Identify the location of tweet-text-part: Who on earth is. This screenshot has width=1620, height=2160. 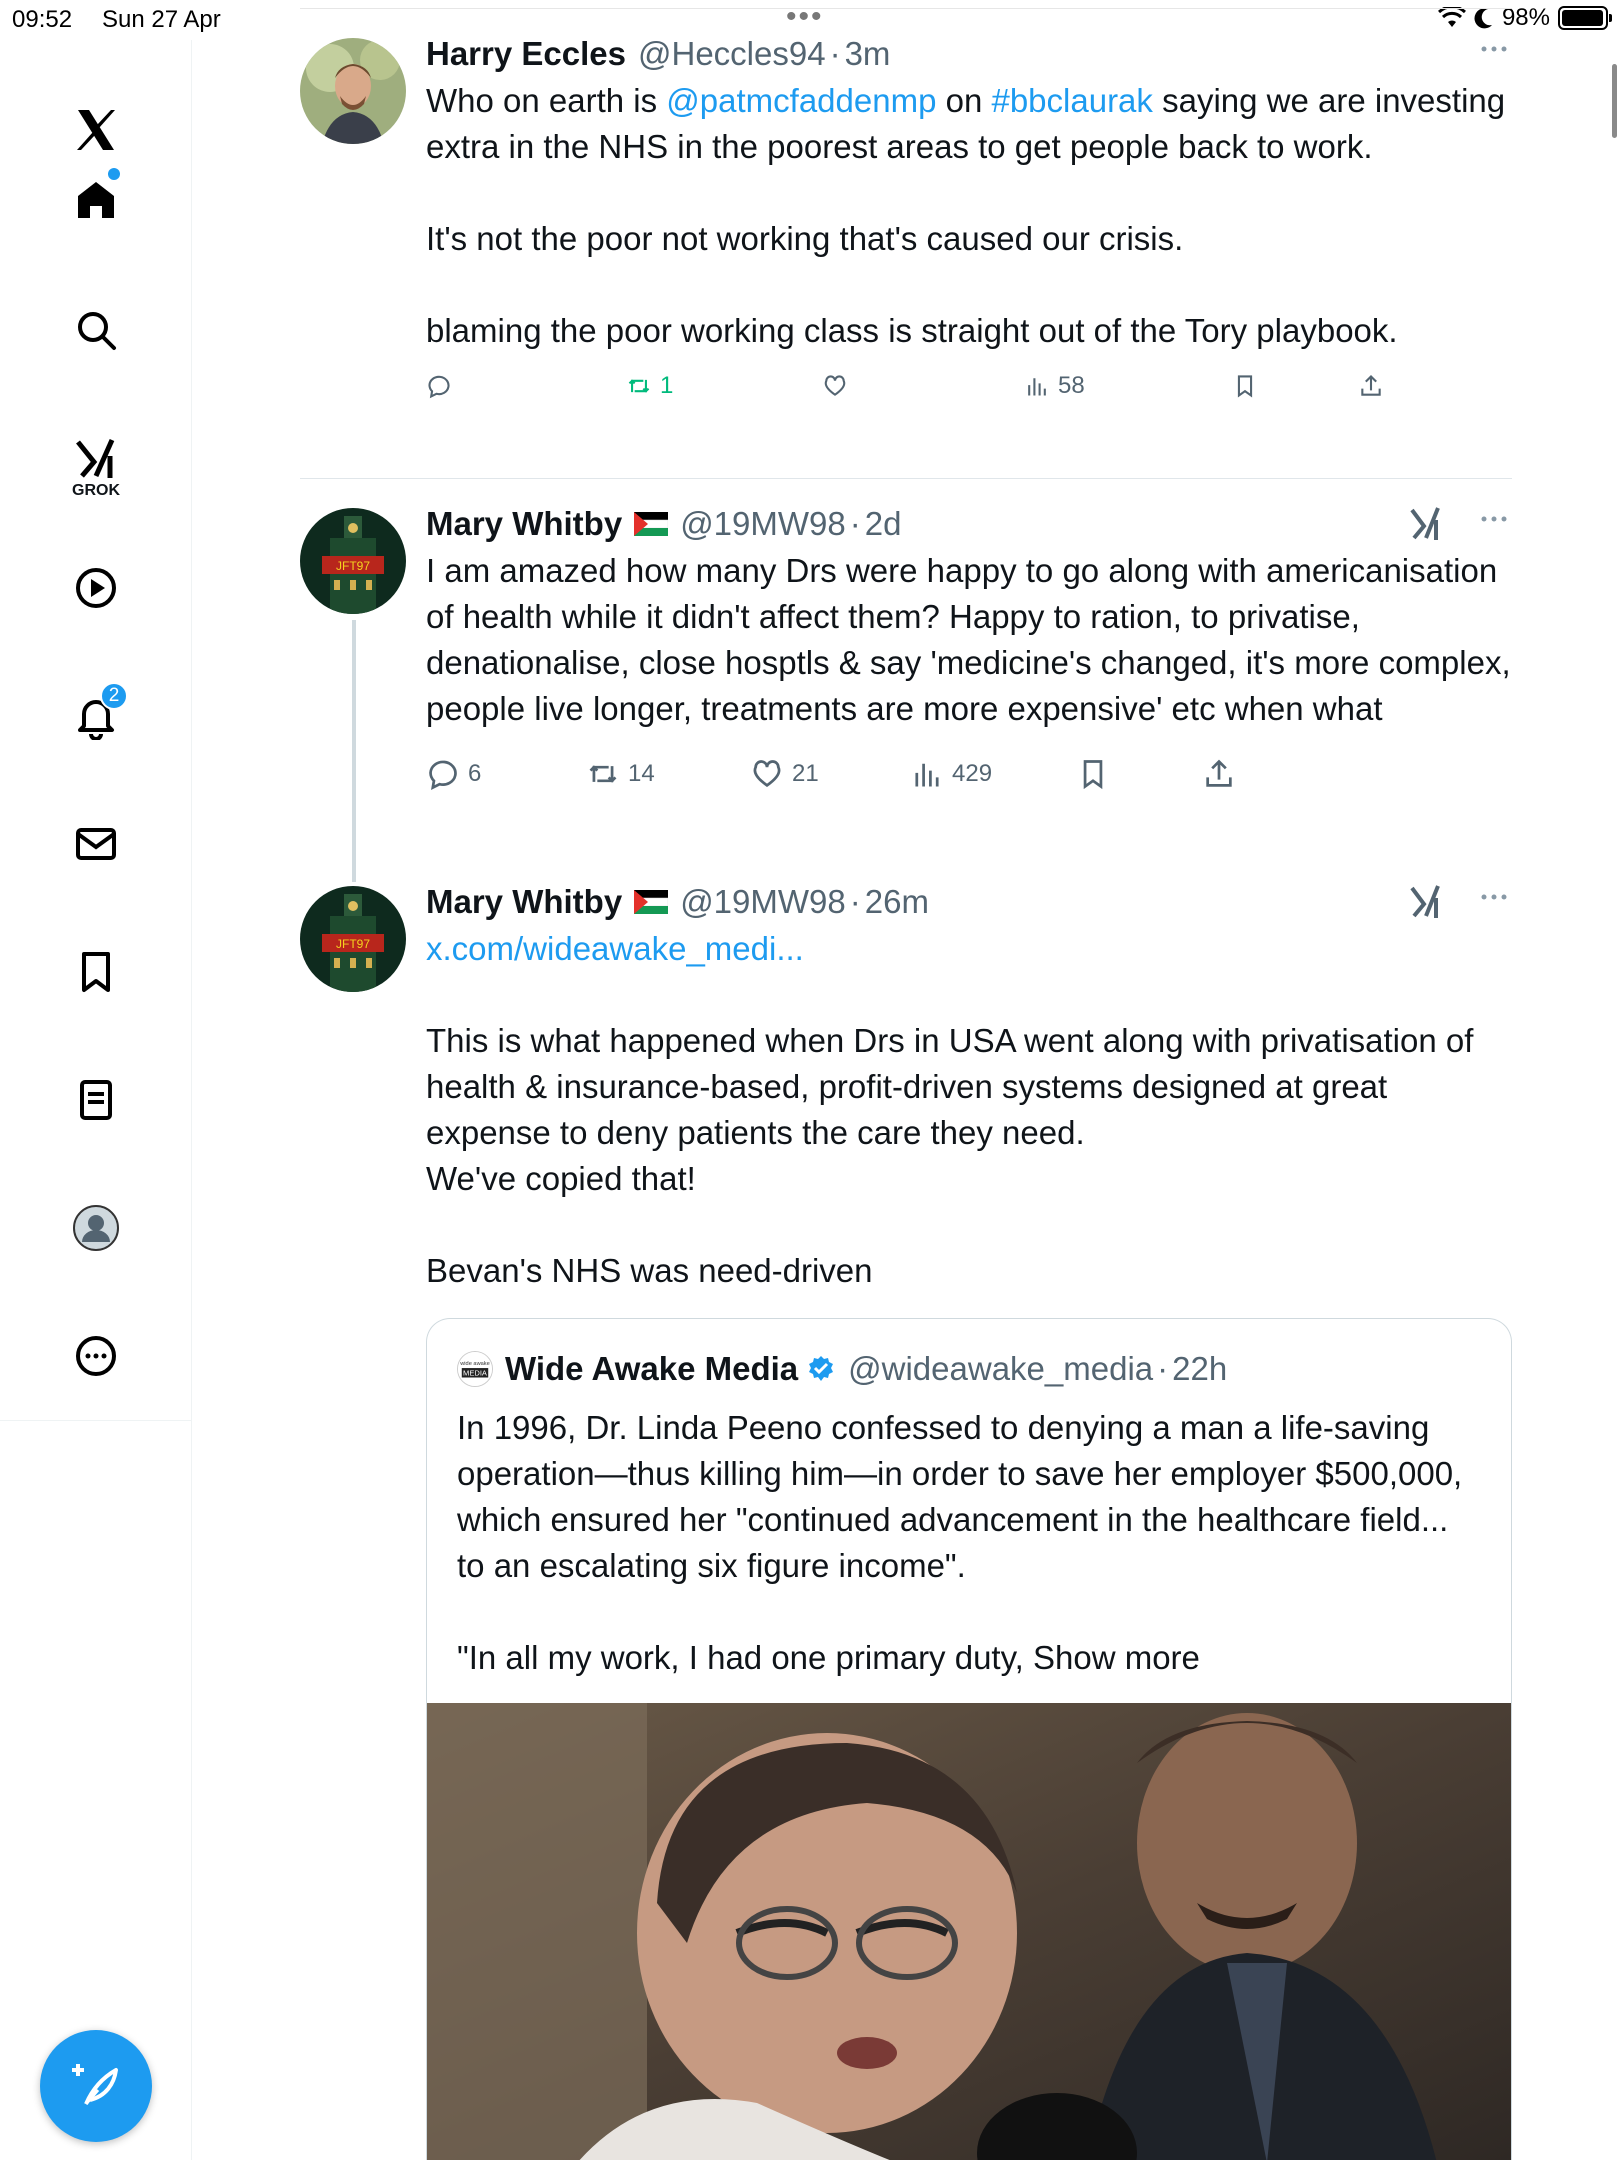
(546, 100).